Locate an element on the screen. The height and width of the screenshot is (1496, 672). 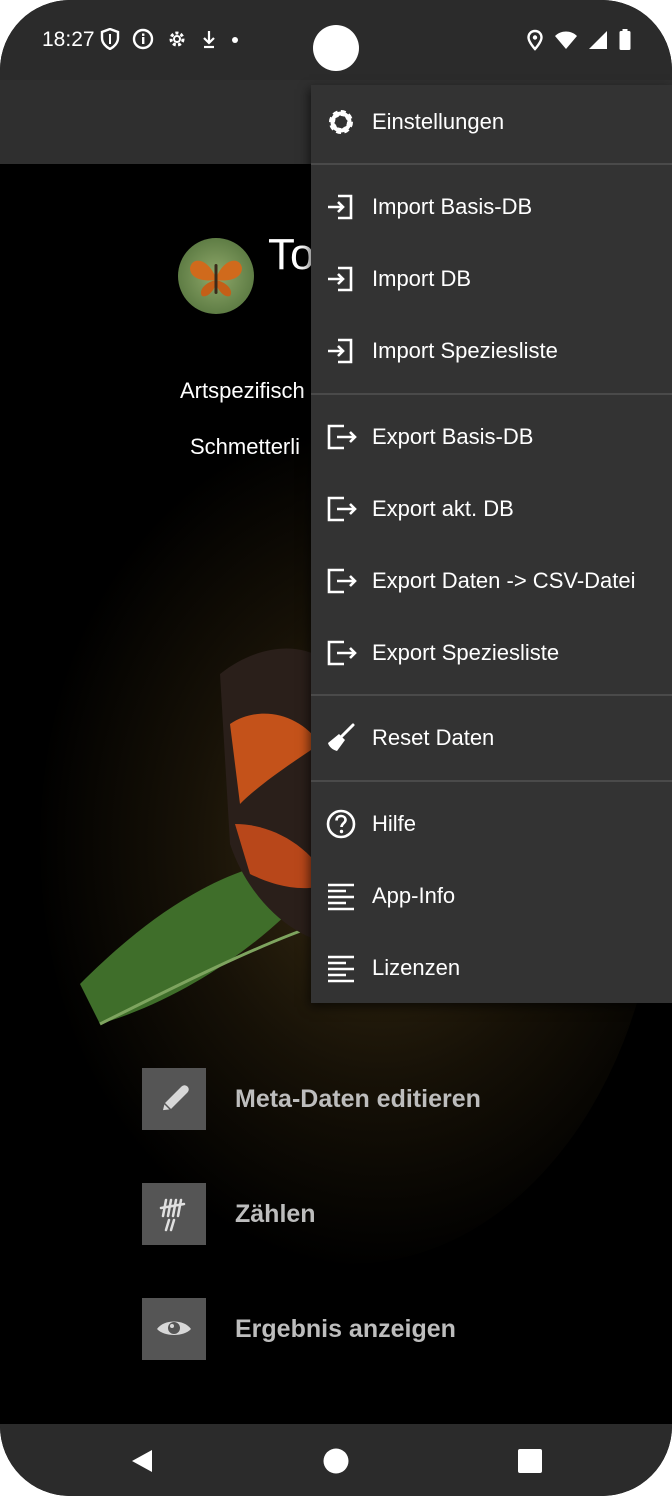
menu-item-label: Lizenzen is located at coordinates (416, 967).